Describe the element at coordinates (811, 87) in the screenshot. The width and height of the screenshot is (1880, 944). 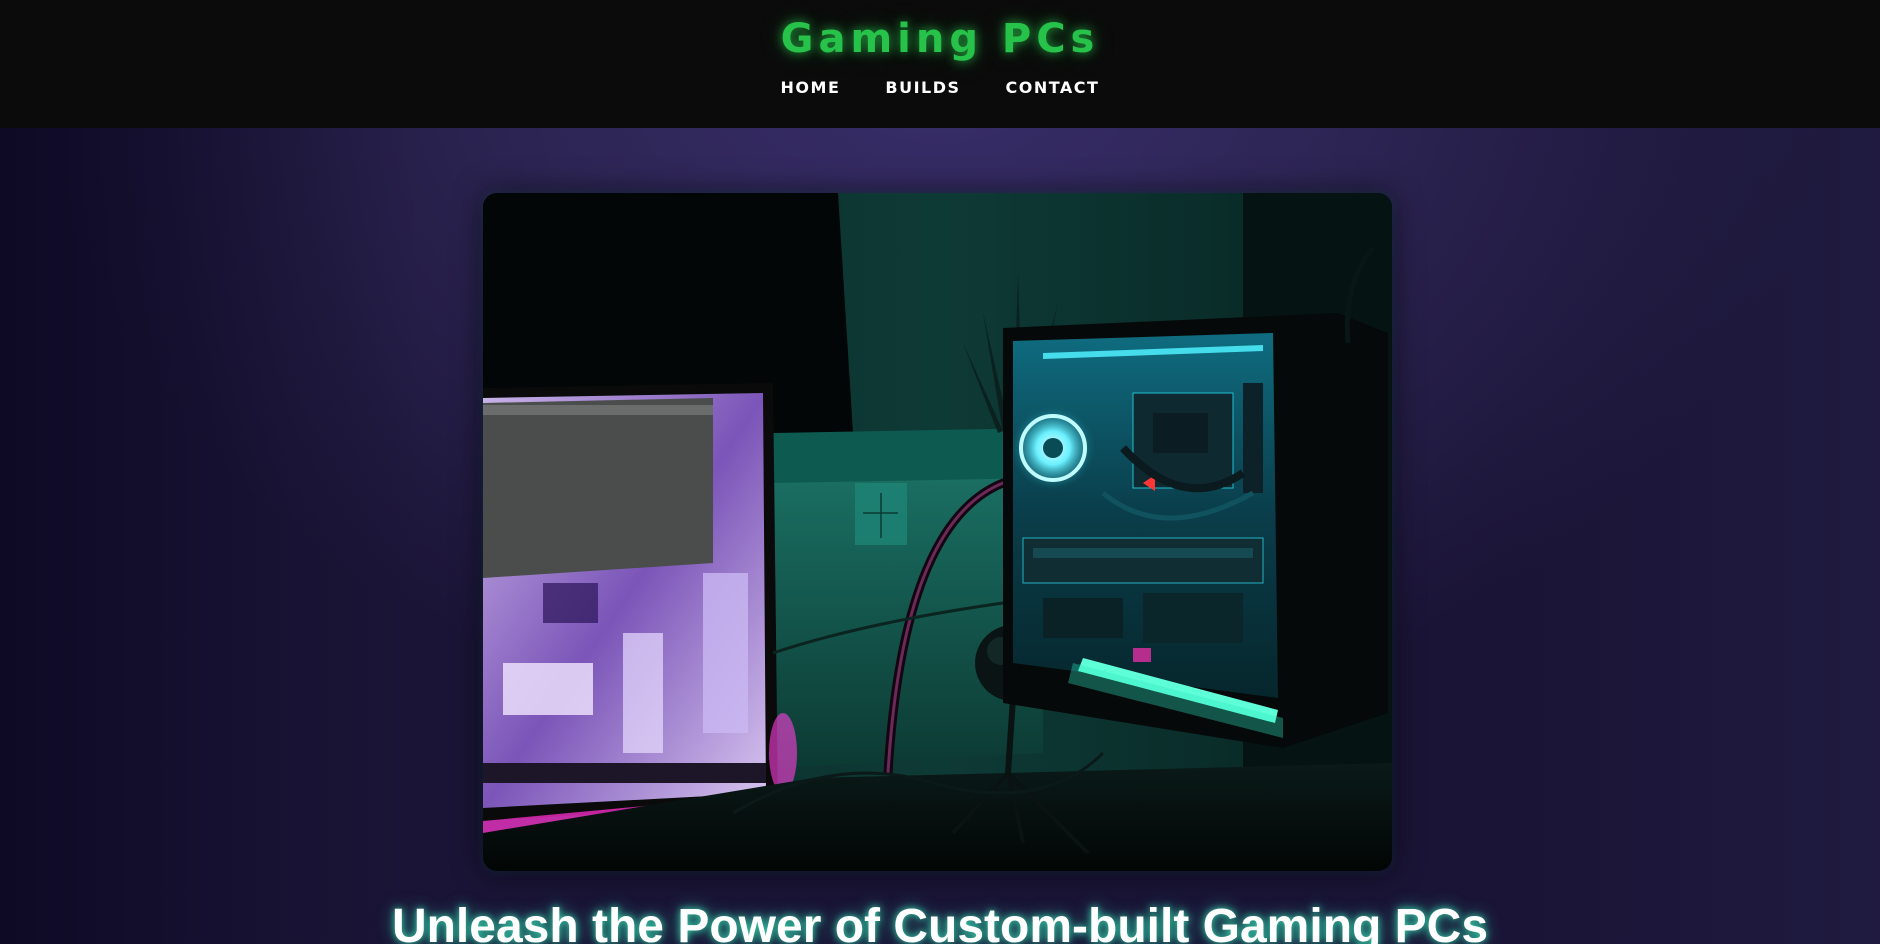
I see `nav-link-home: HOME` at that location.